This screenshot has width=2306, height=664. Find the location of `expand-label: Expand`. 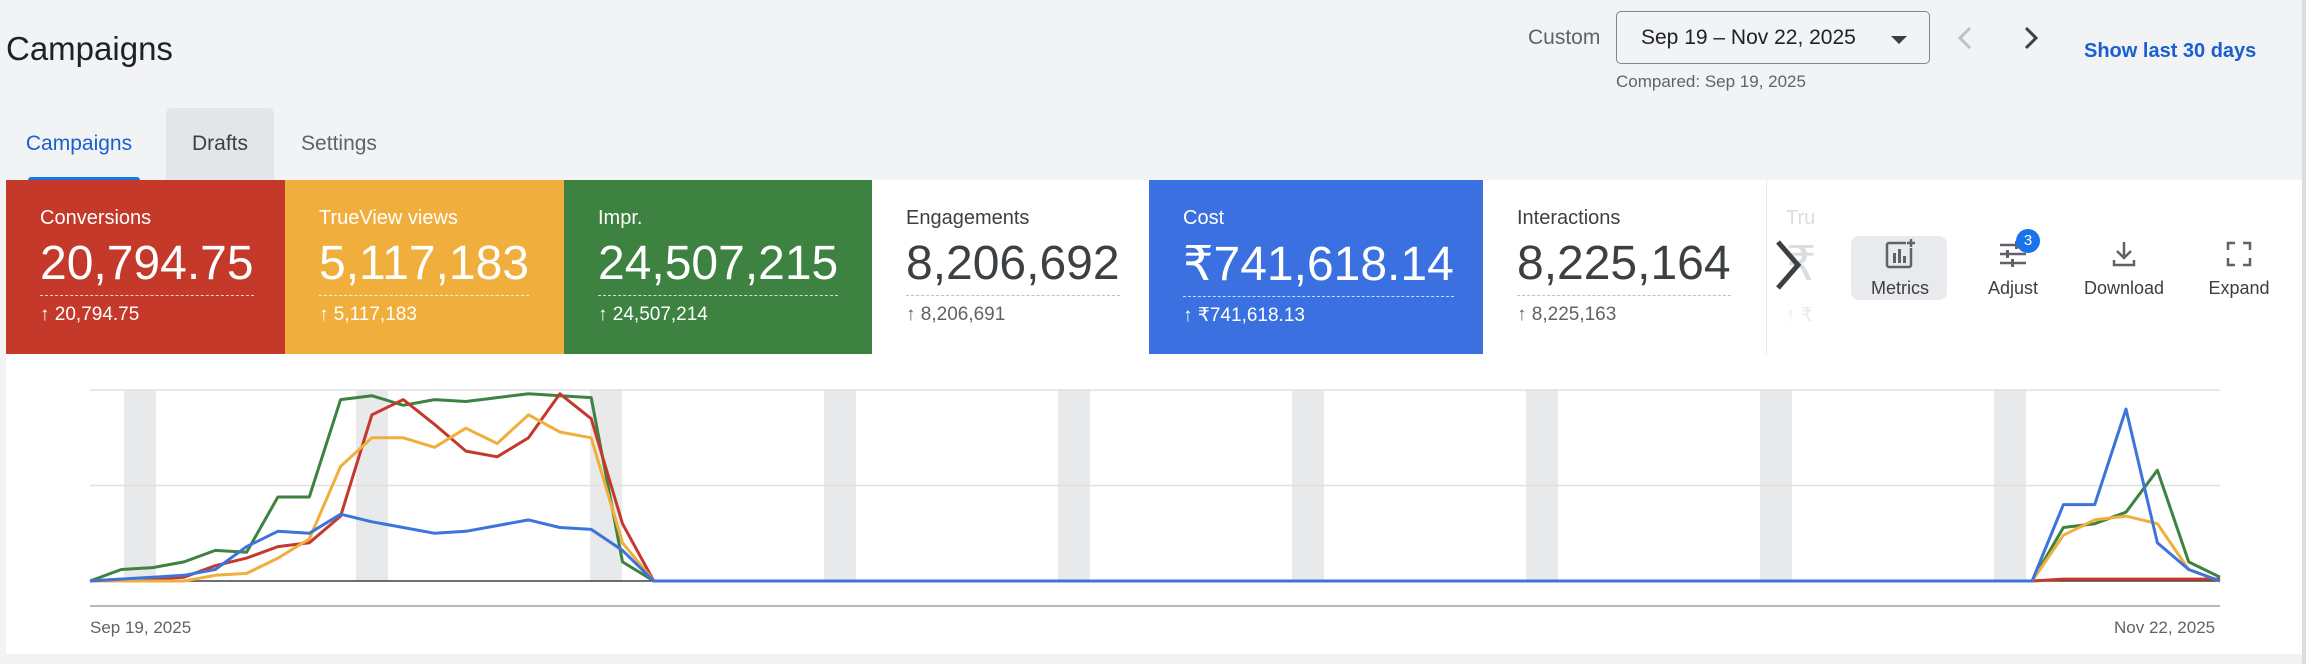

expand-label: Expand is located at coordinates (2239, 288).